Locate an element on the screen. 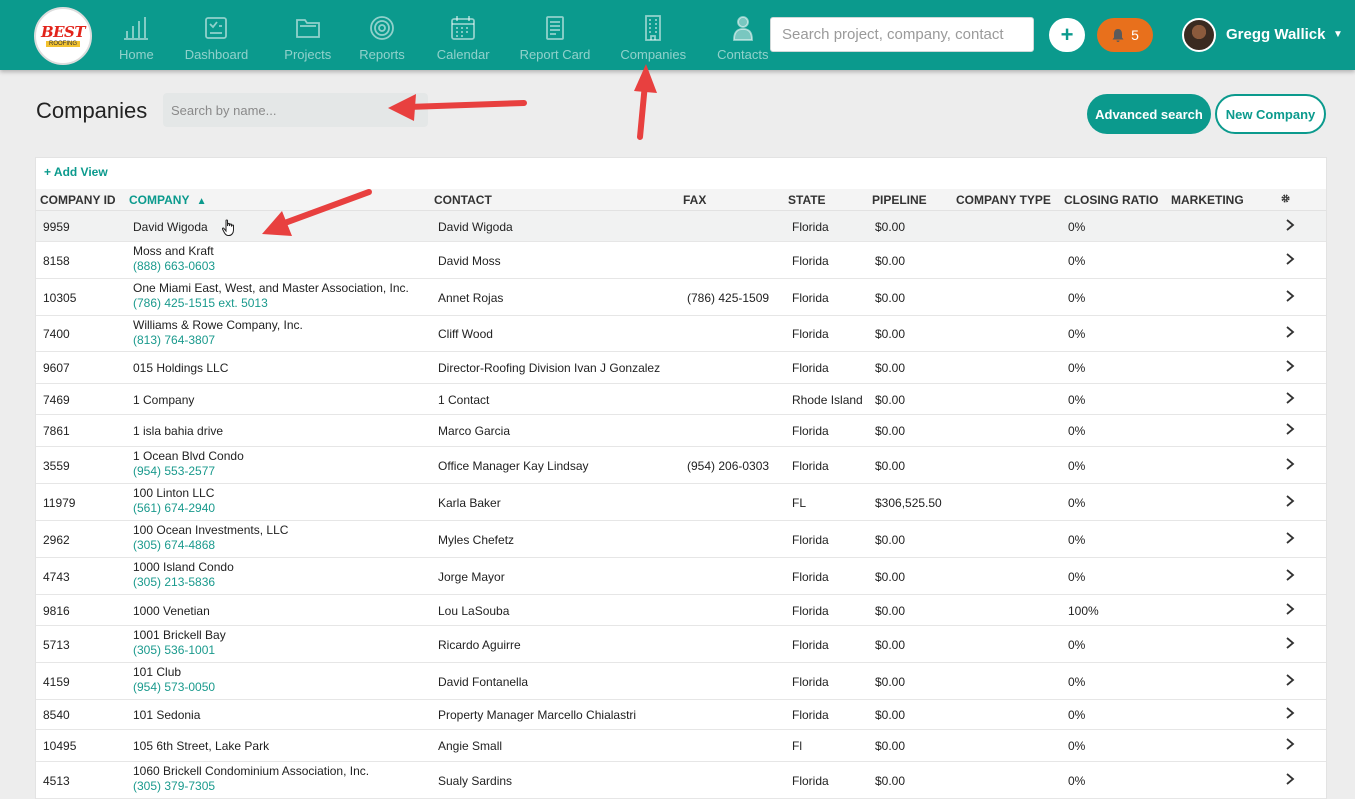 The height and width of the screenshot is (799, 1355). contact-cell: Property Manager Marcello Chialastri is located at coordinates (537, 715).